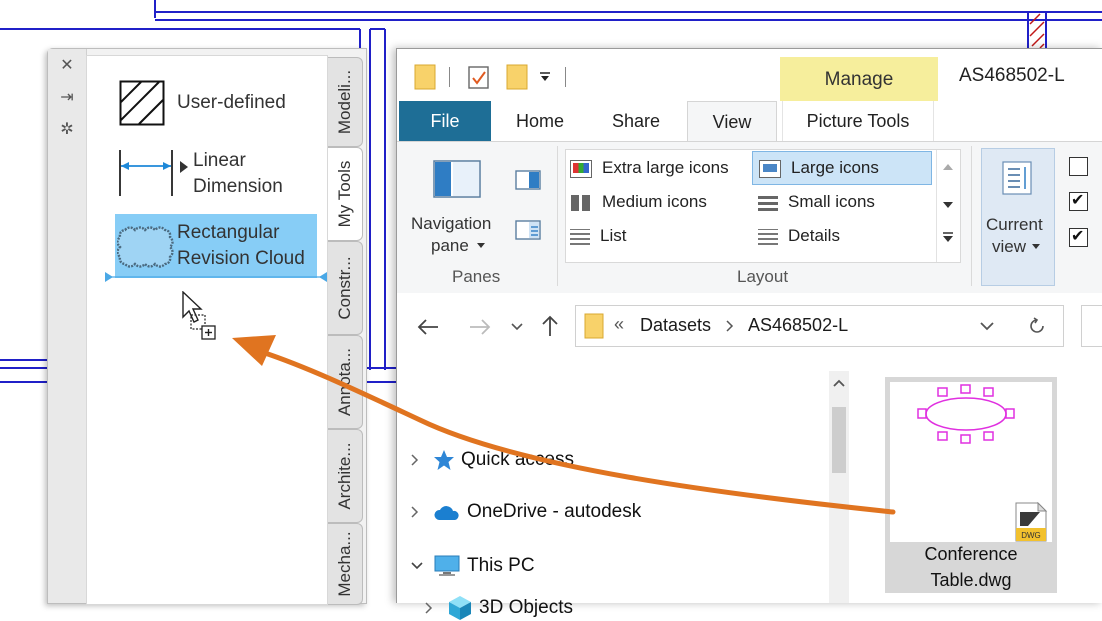  I want to click on layout-extra-large-icons: Extra large icons, so click(649, 168).